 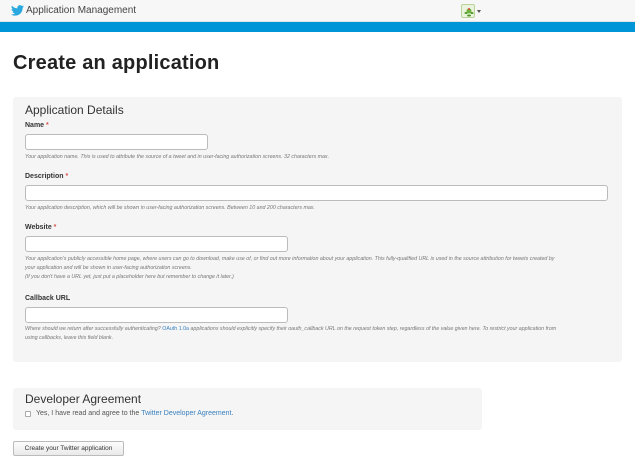 What do you see at coordinates (83, 399) in the screenshot?
I see `developer-agreement-legend: Developer Agreement` at bounding box center [83, 399].